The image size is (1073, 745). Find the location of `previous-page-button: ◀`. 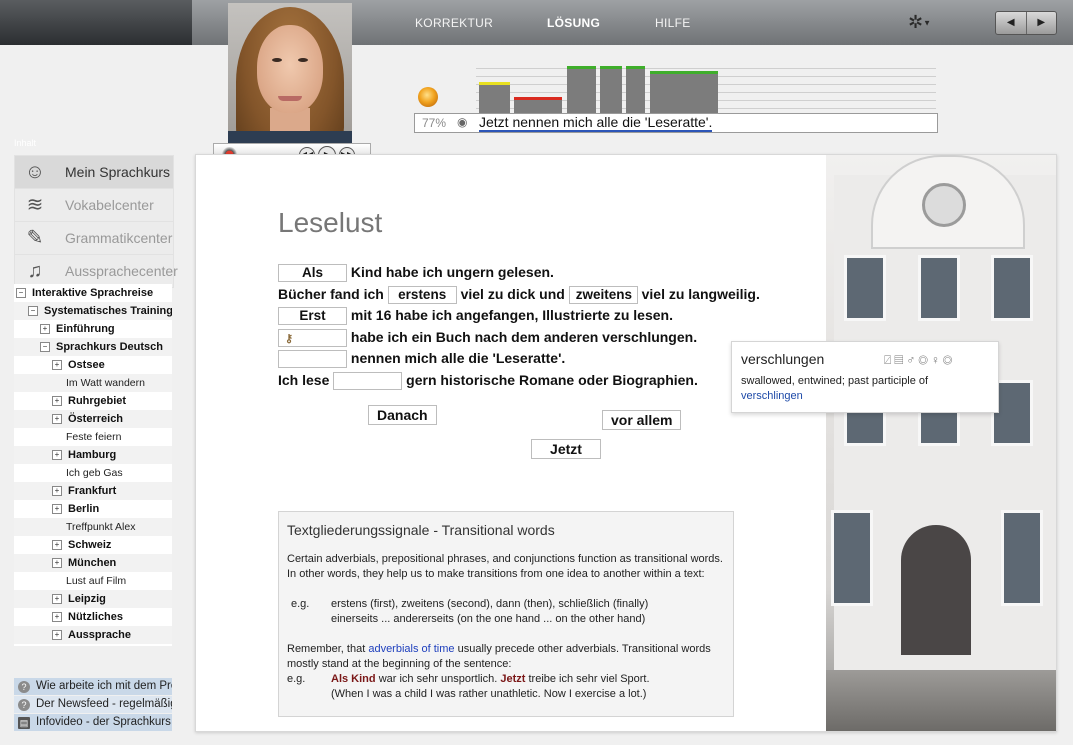

previous-page-button: ◀ is located at coordinates (1011, 23).